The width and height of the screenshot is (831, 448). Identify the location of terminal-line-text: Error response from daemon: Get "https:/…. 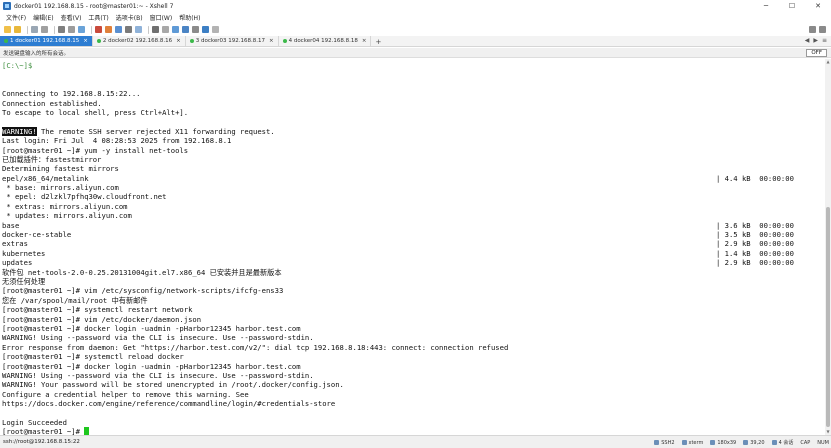
(255, 347).